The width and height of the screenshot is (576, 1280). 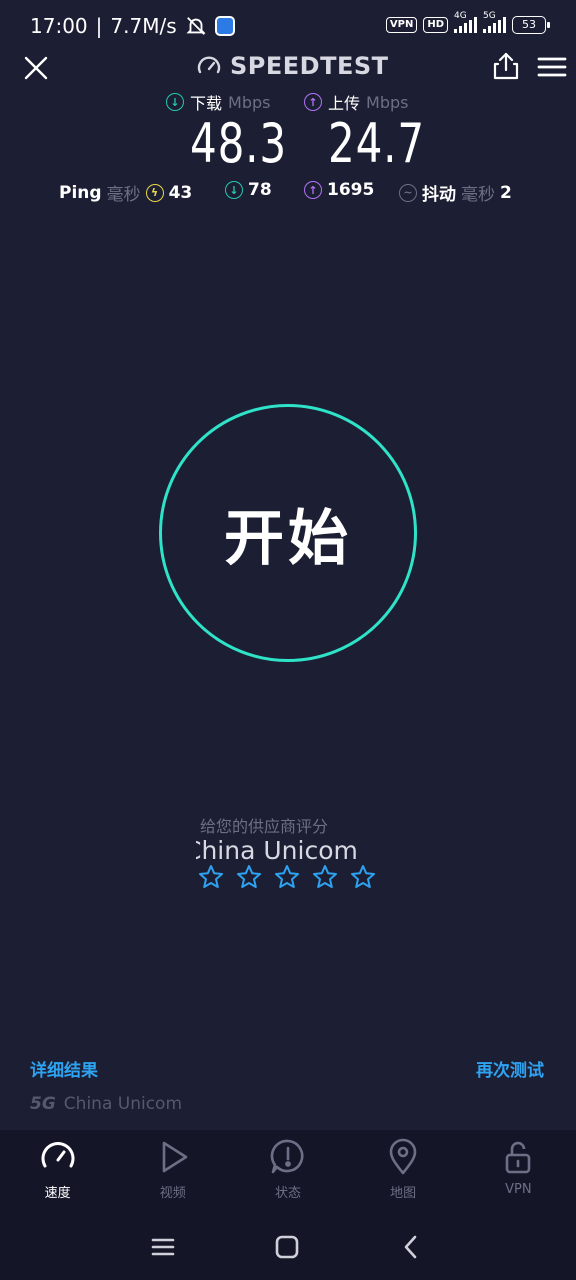 I want to click on tab-map: 地图, so click(x=403, y=1171).